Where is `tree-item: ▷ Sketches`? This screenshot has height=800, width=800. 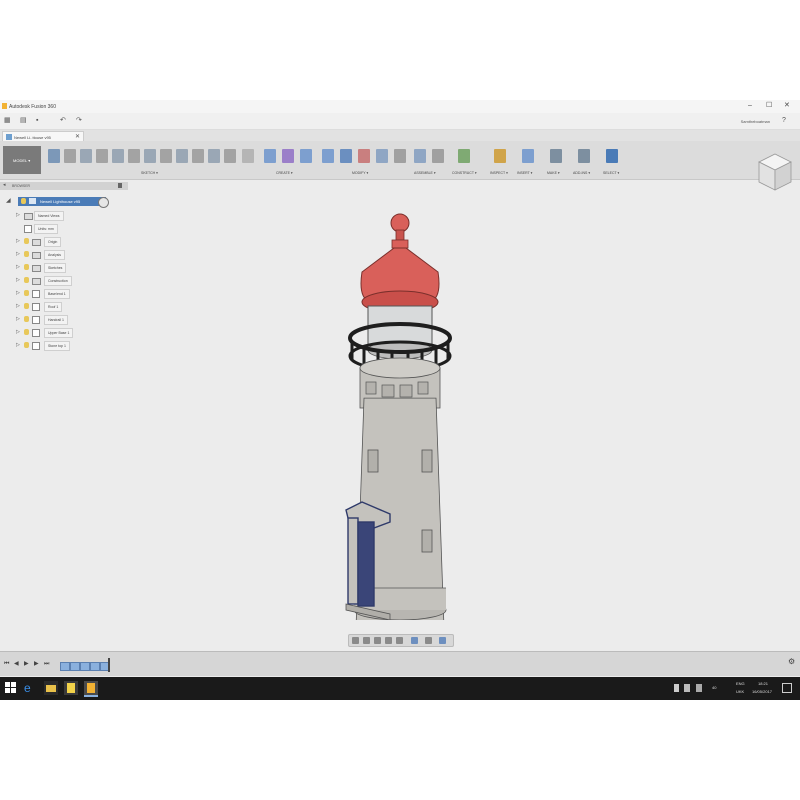 tree-item: ▷ Sketches is located at coordinates (61, 268).